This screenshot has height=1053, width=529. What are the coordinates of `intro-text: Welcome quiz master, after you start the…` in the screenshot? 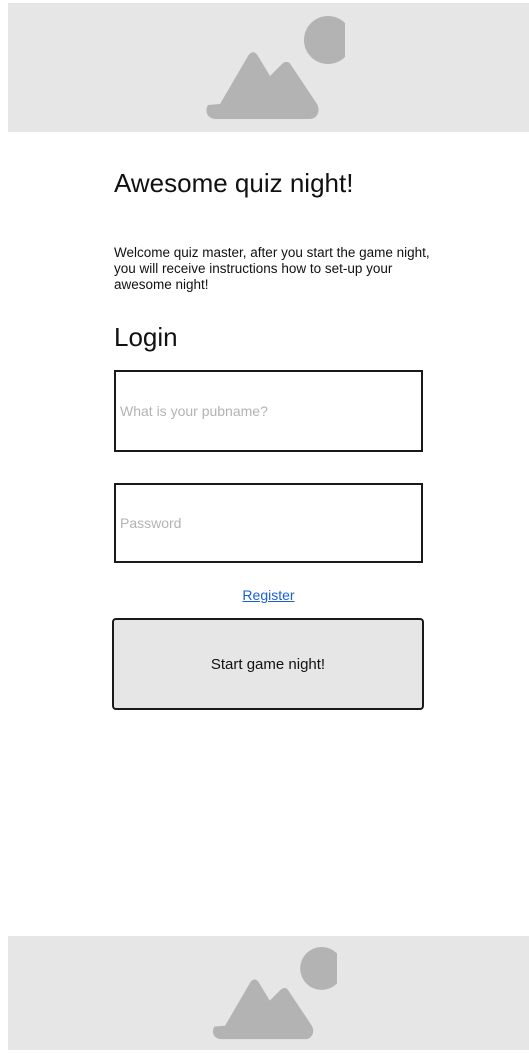 It's located at (272, 268).